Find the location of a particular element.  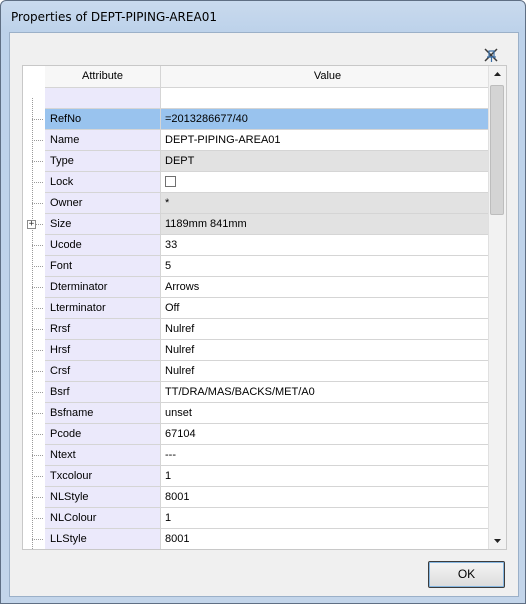

table-row: Size 1189mm 841mm is located at coordinates (269, 224).